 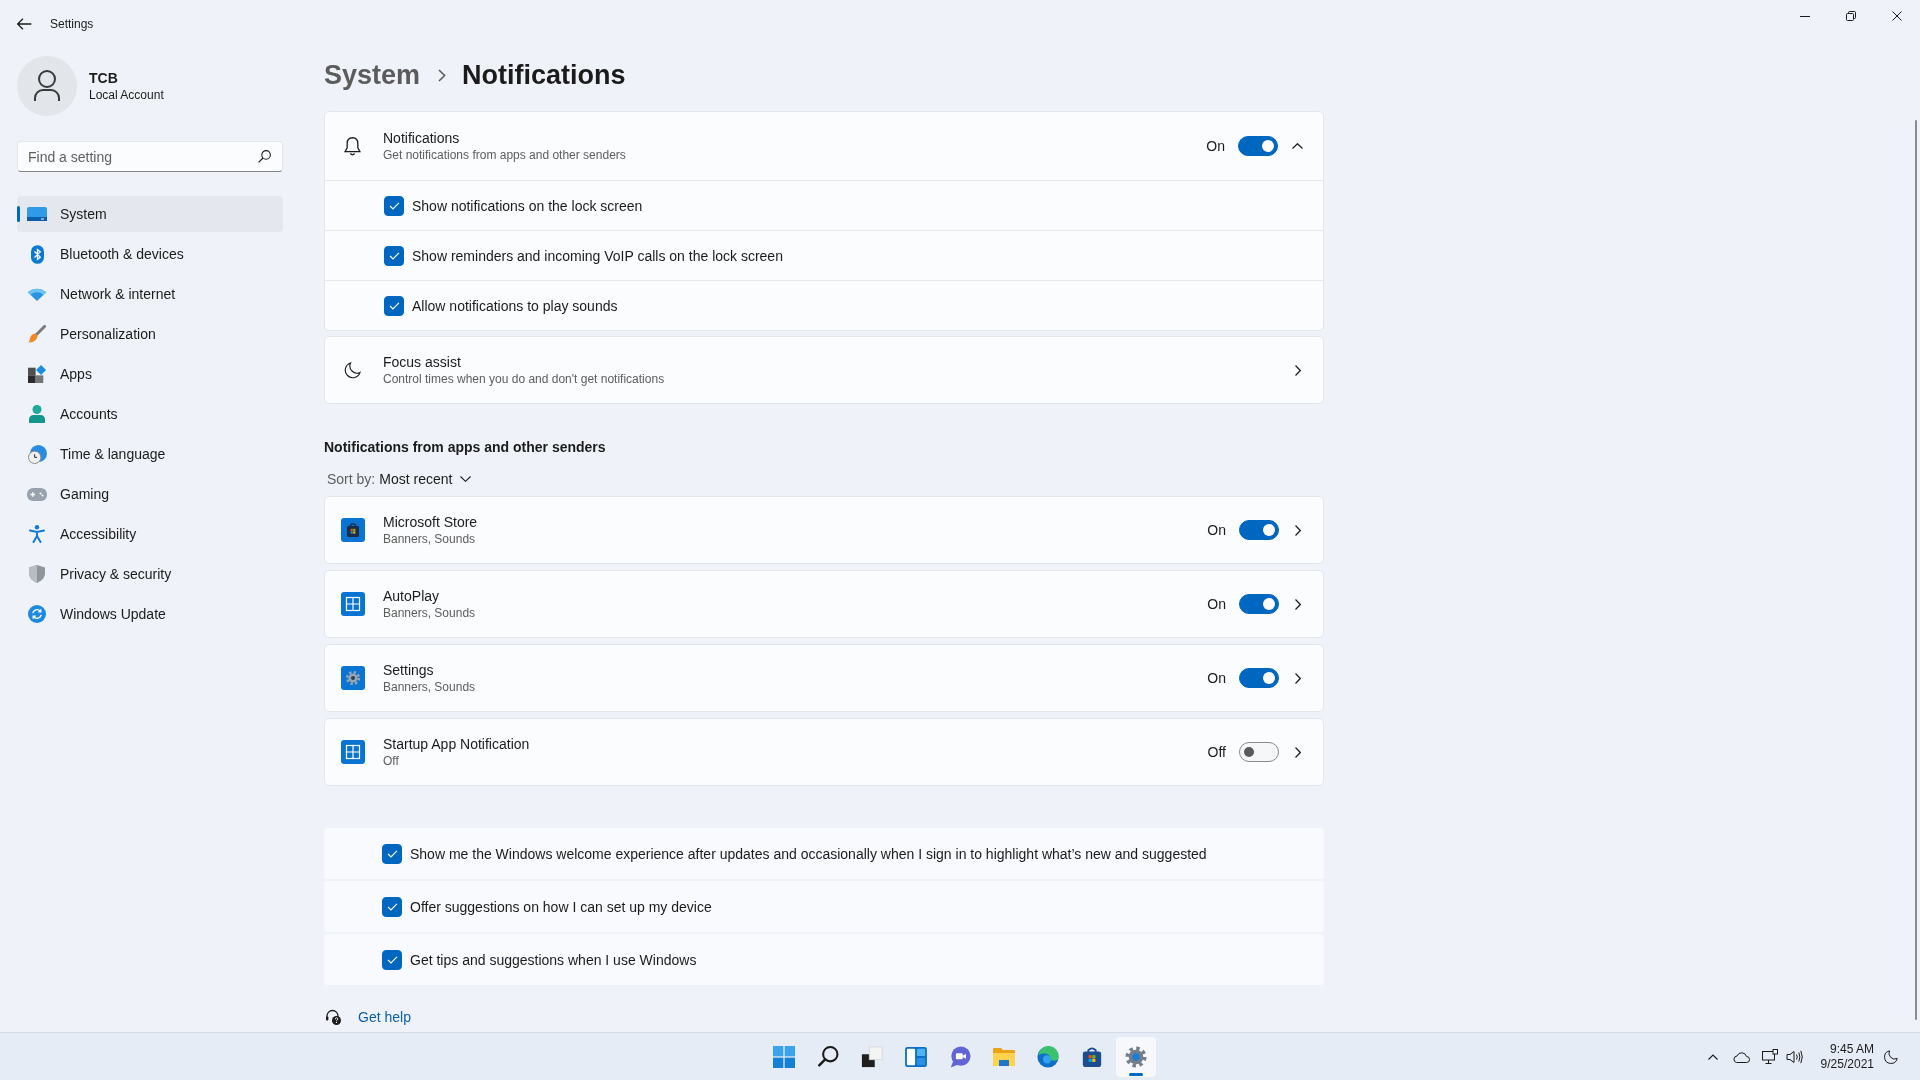 I want to click on app-detail: Off, so click(x=391, y=761).